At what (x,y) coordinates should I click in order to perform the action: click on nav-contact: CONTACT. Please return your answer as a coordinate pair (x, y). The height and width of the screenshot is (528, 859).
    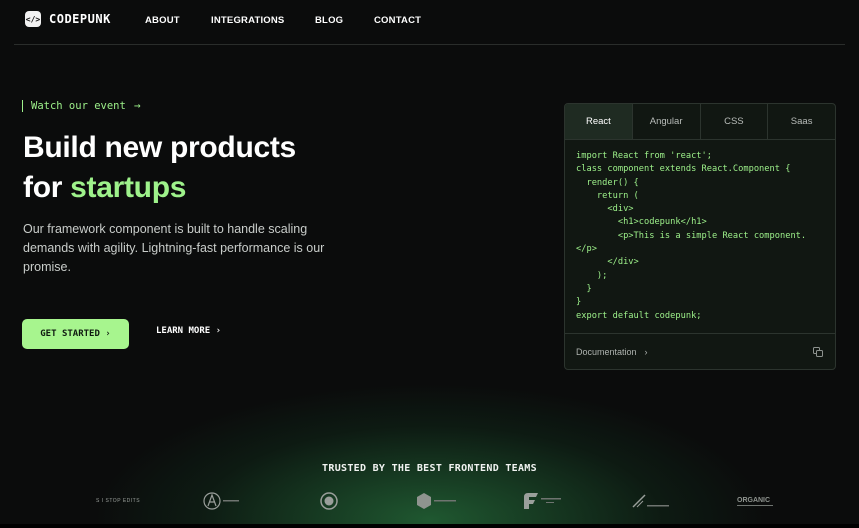
    Looking at the image, I should click on (397, 20).